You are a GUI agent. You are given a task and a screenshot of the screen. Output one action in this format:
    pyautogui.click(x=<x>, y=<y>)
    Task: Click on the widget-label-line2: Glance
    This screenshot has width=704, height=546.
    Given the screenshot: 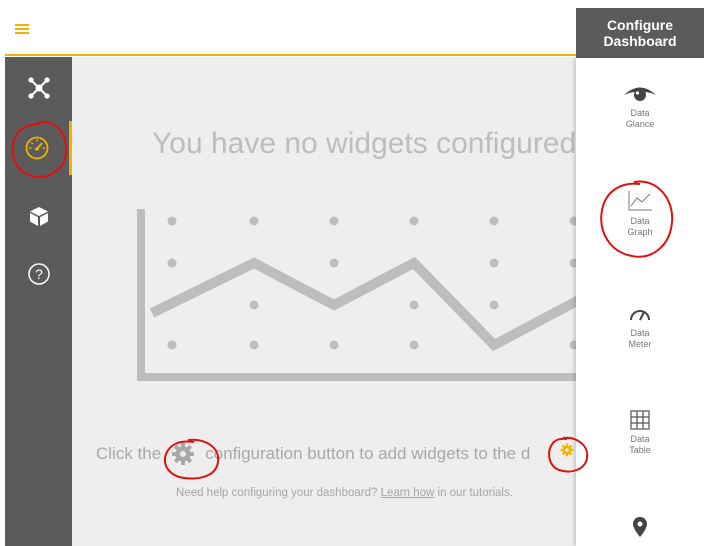 What is the action you would take?
    pyautogui.click(x=640, y=124)
    